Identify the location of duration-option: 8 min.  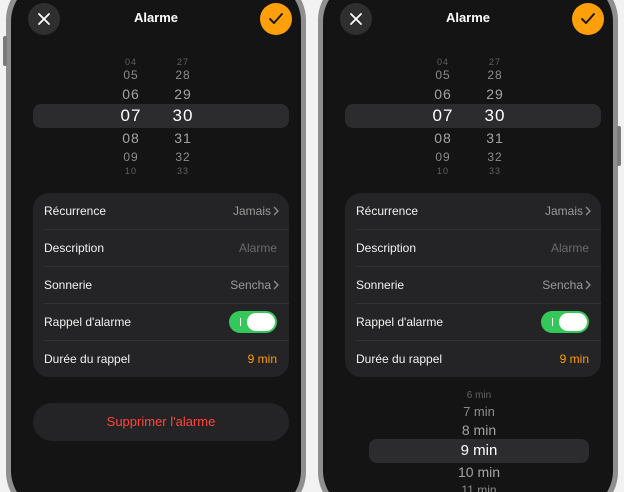
(468, 430).